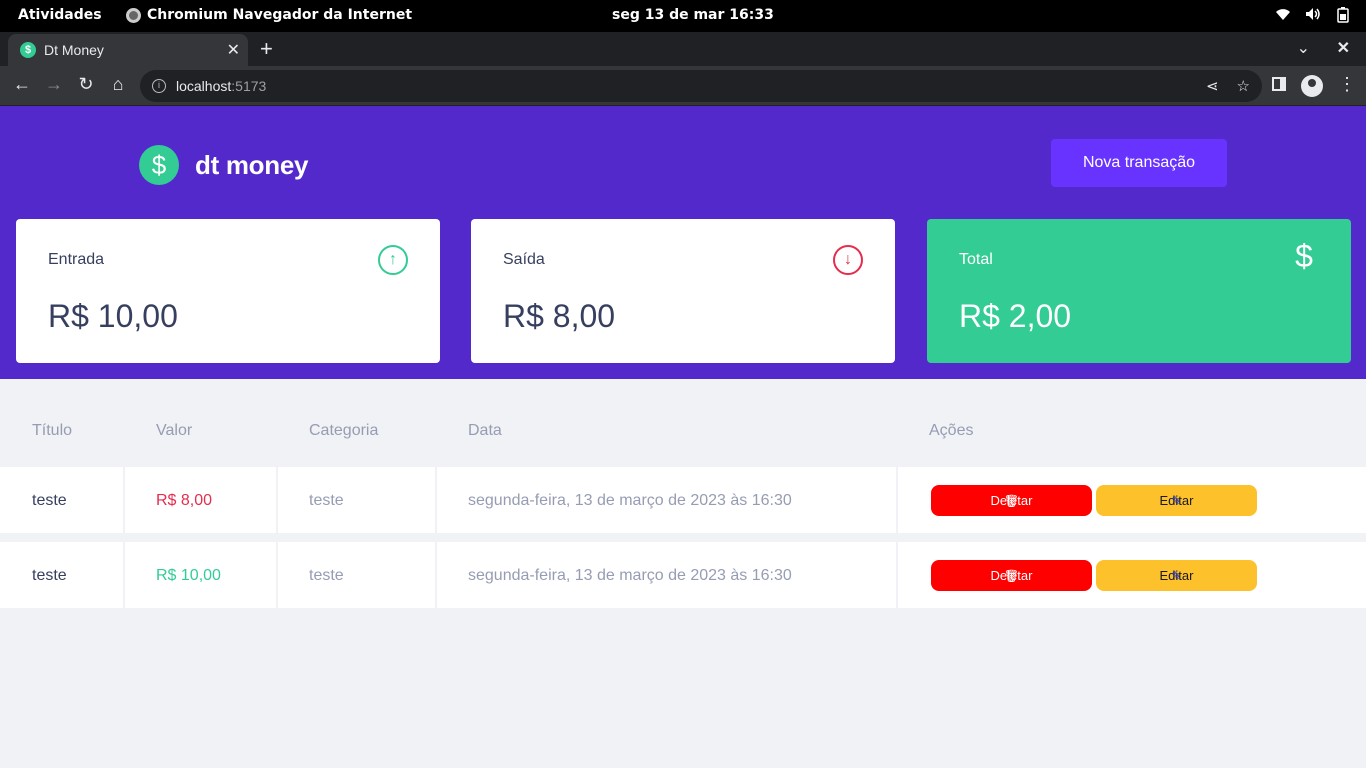 The image size is (1366, 768). Describe the element at coordinates (1139, 163) in the screenshot. I see `new-transaction-button: Nova transação` at that location.